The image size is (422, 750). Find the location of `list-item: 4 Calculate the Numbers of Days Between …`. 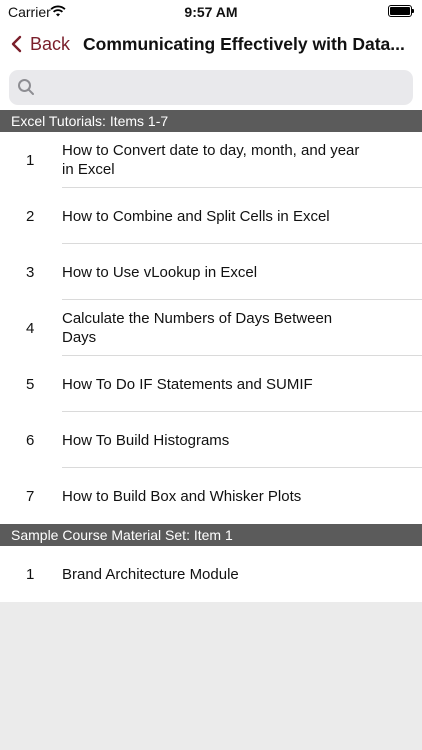

list-item: 4 Calculate the Numbers of Days Between … is located at coordinates (211, 328).